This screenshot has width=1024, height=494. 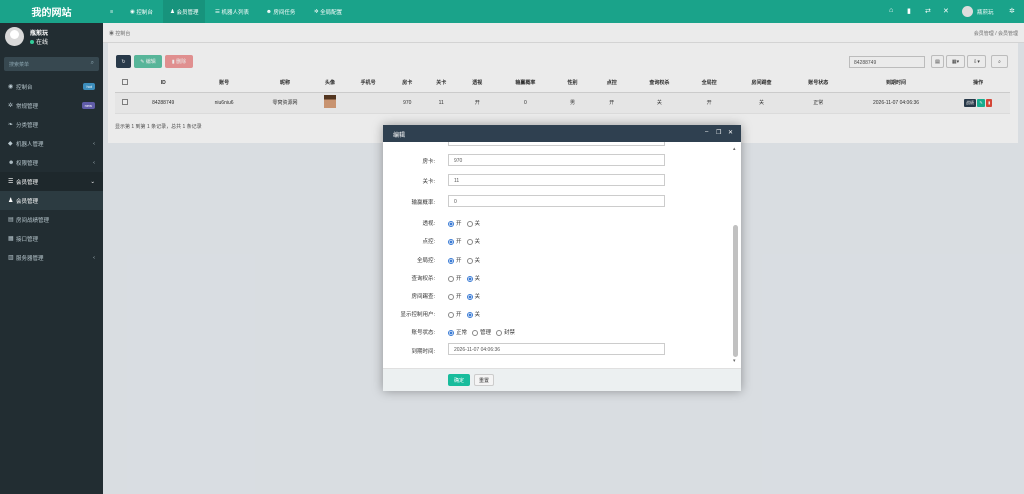 I want to click on fangjian-off-radio: 关, so click(x=473, y=296).